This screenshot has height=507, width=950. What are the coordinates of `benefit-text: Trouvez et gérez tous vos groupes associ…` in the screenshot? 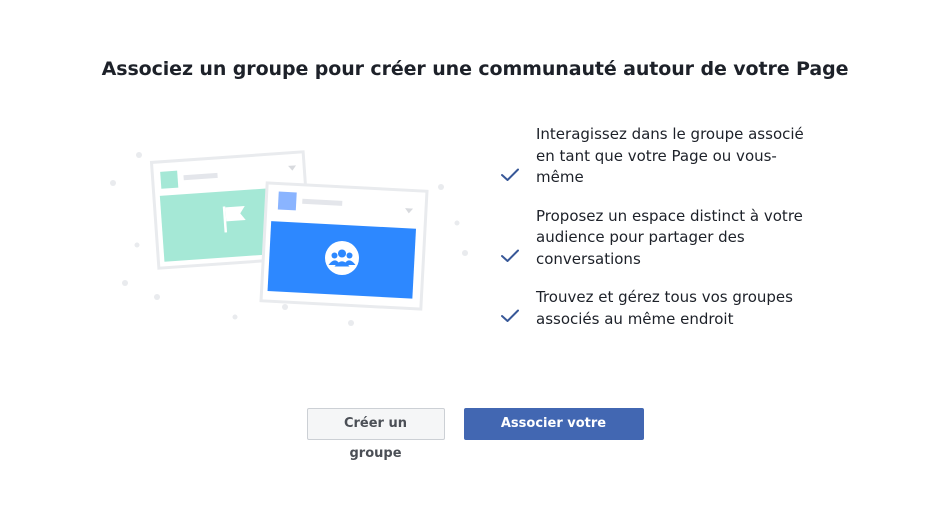 It's located at (664, 308).